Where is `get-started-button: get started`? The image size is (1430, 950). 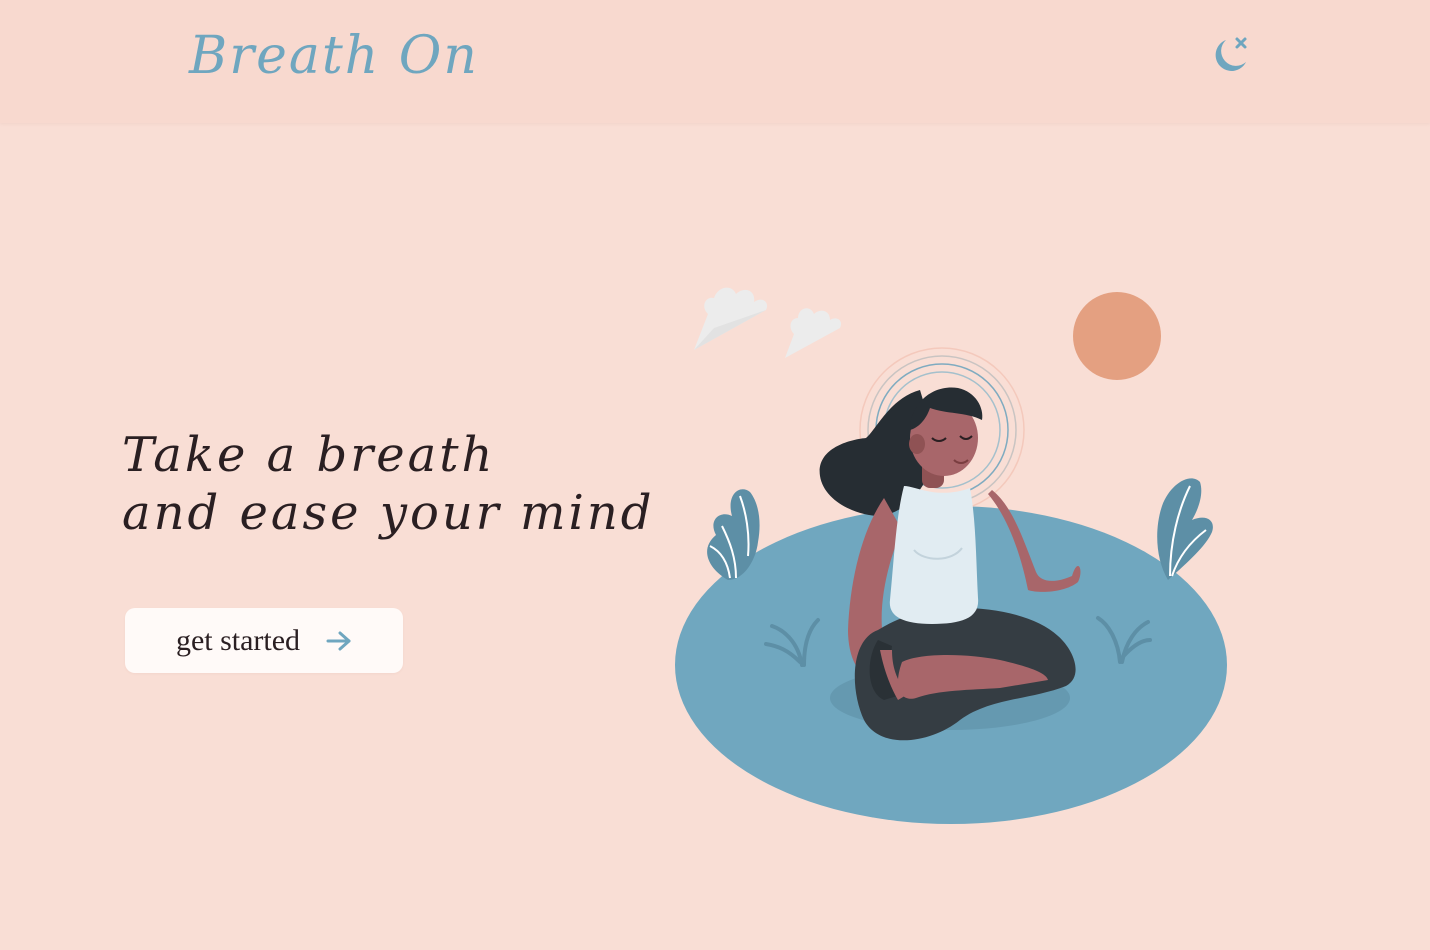 get-started-button: get started is located at coordinates (264, 640).